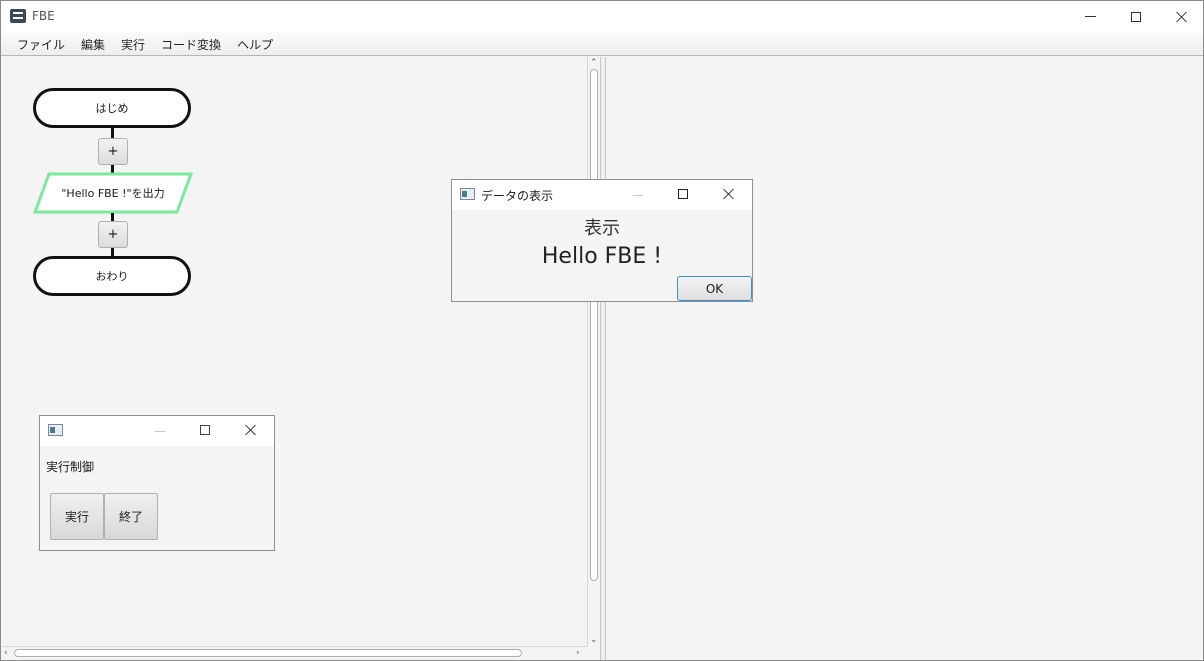  Describe the element at coordinates (43, 16) in the screenshot. I see `window-title: FBE` at that location.